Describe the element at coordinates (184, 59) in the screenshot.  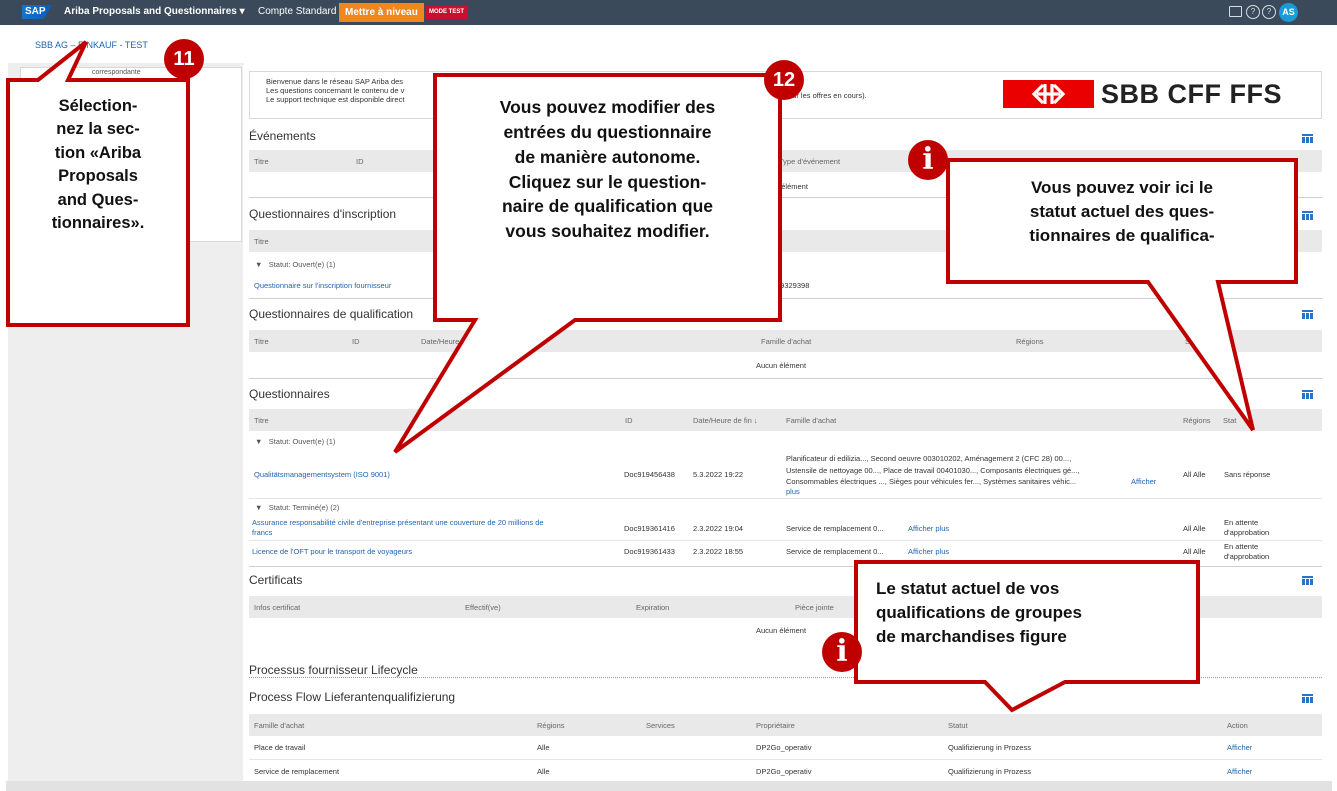
I see `step-11-badge: 11` at that location.